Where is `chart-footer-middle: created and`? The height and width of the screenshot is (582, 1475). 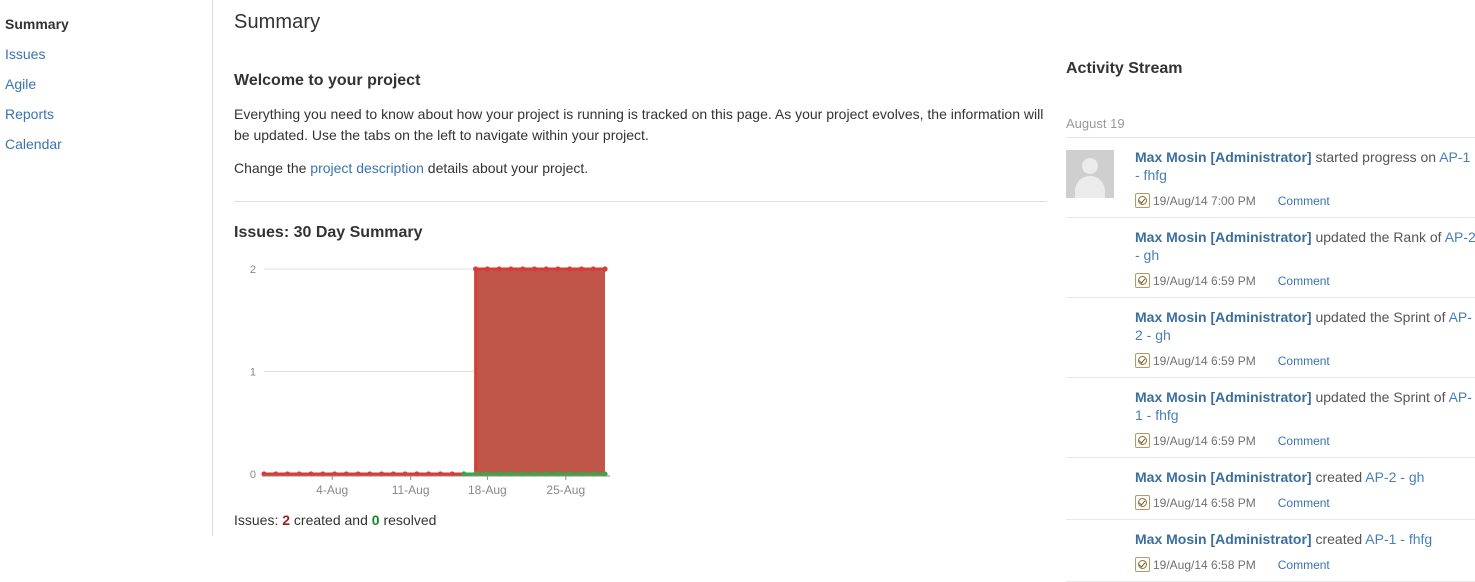 chart-footer-middle: created and is located at coordinates (331, 520).